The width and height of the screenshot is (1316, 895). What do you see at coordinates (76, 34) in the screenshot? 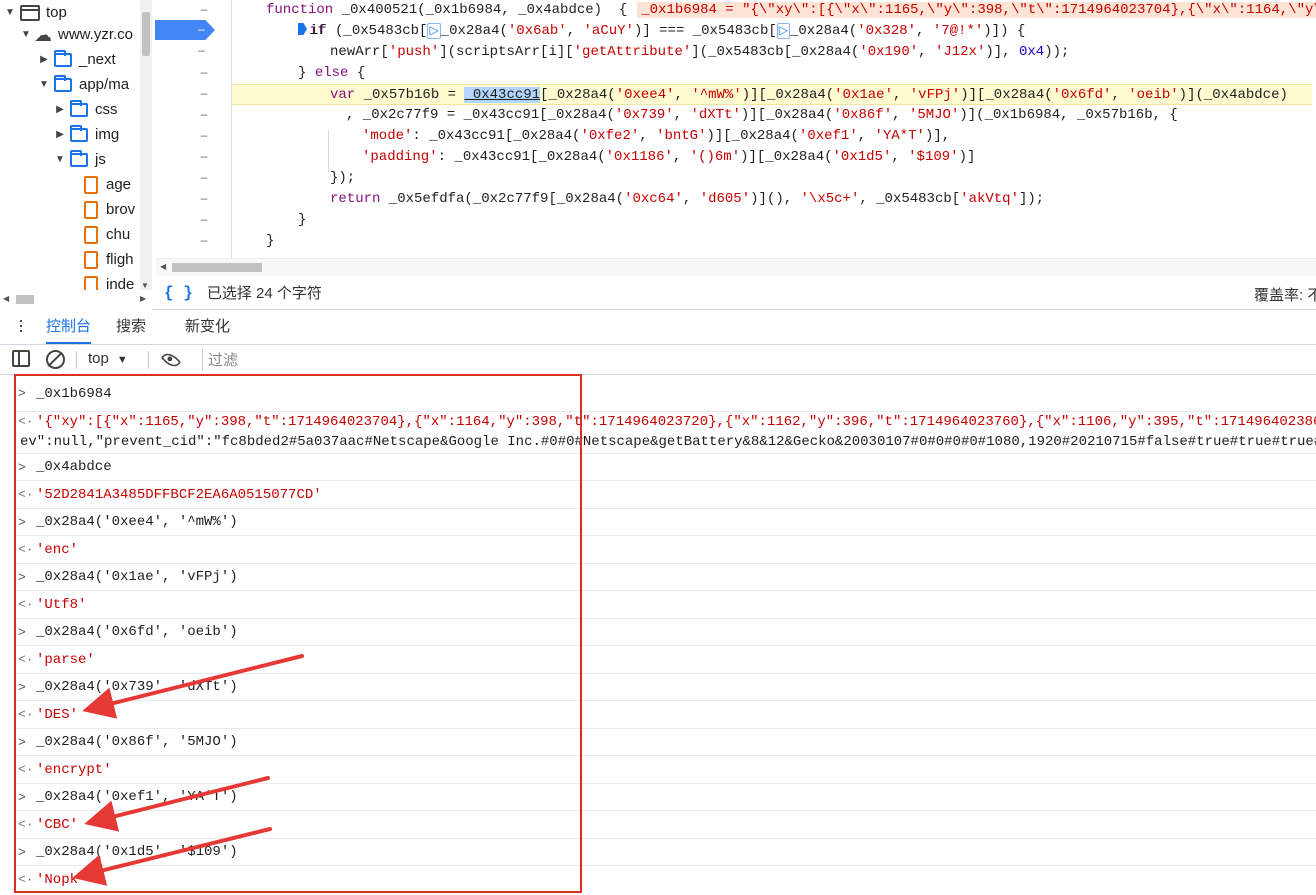
I see `tree-item-domain: ▼ ☁ www.yzr.co` at bounding box center [76, 34].